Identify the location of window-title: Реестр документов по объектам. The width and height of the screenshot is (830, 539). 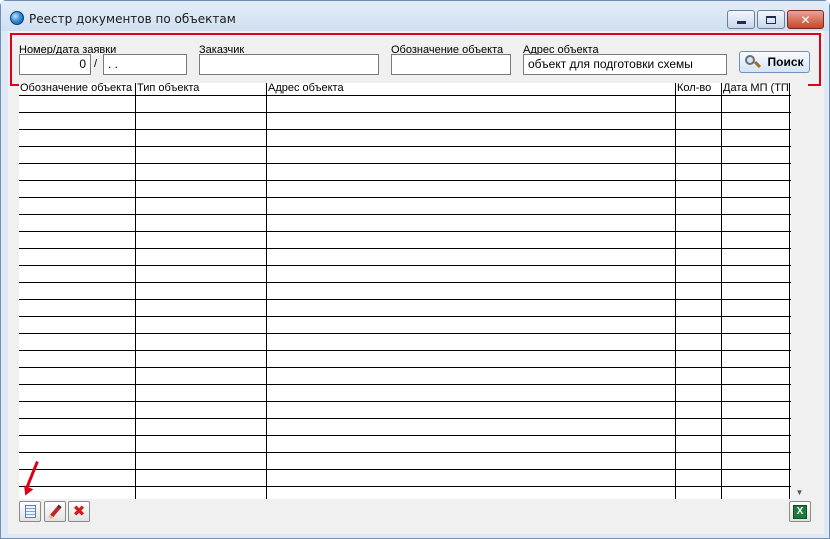
(132, 19).